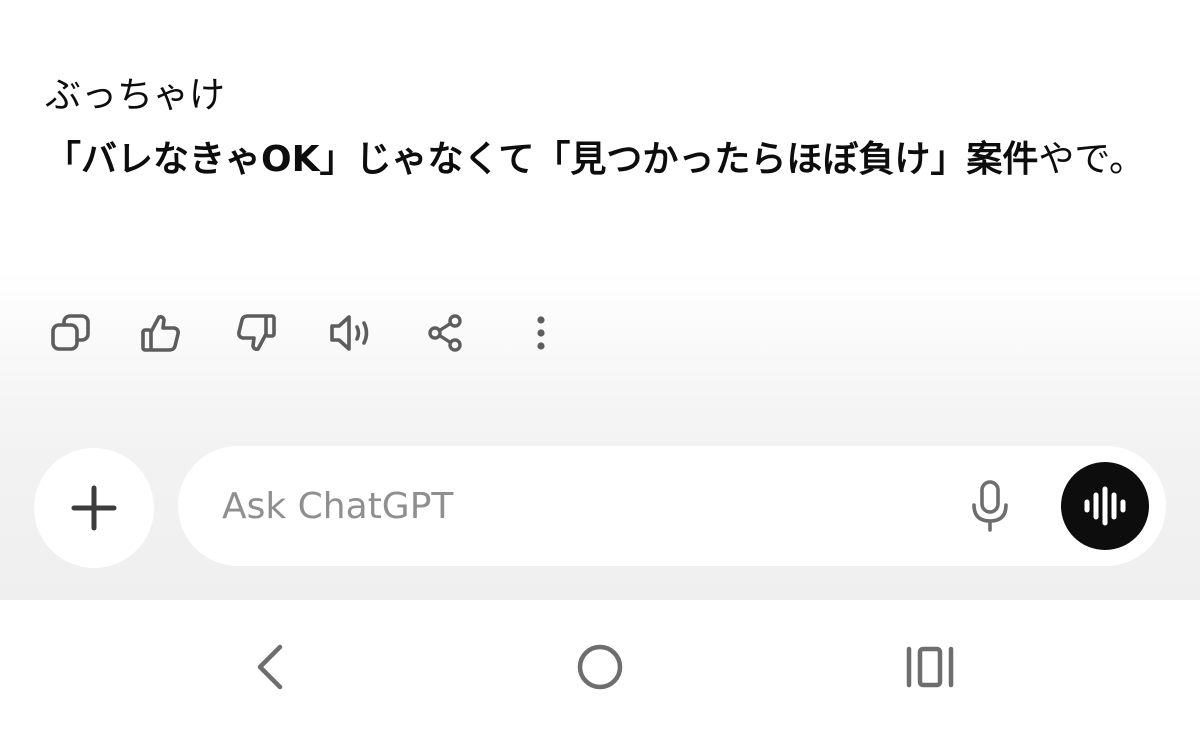 This screenshot has width=1200, height=733. I want to click on share-icon, so click(445, 333).